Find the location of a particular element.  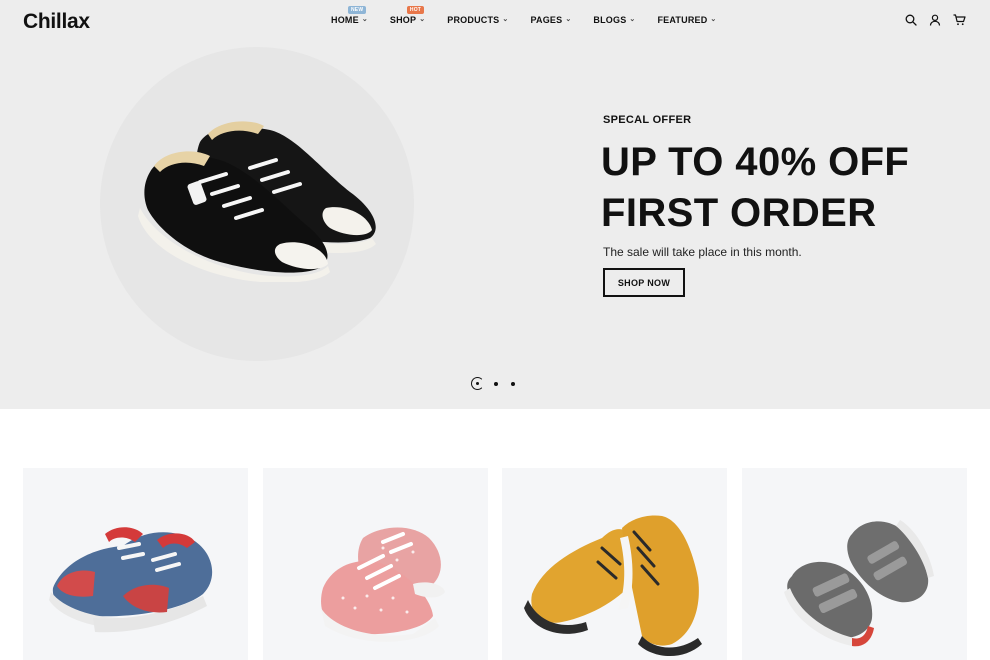

pink-polka-dot-sneaker-image is located at coordinates (383, 584).